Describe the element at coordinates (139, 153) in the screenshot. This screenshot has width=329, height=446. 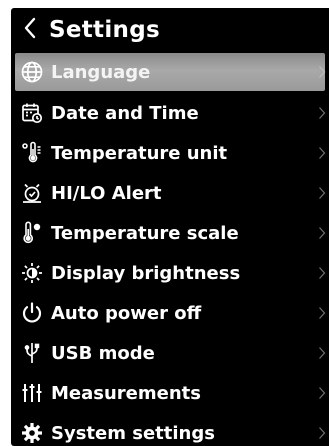
I see `menu-item-label: Temperature unit` at that location.